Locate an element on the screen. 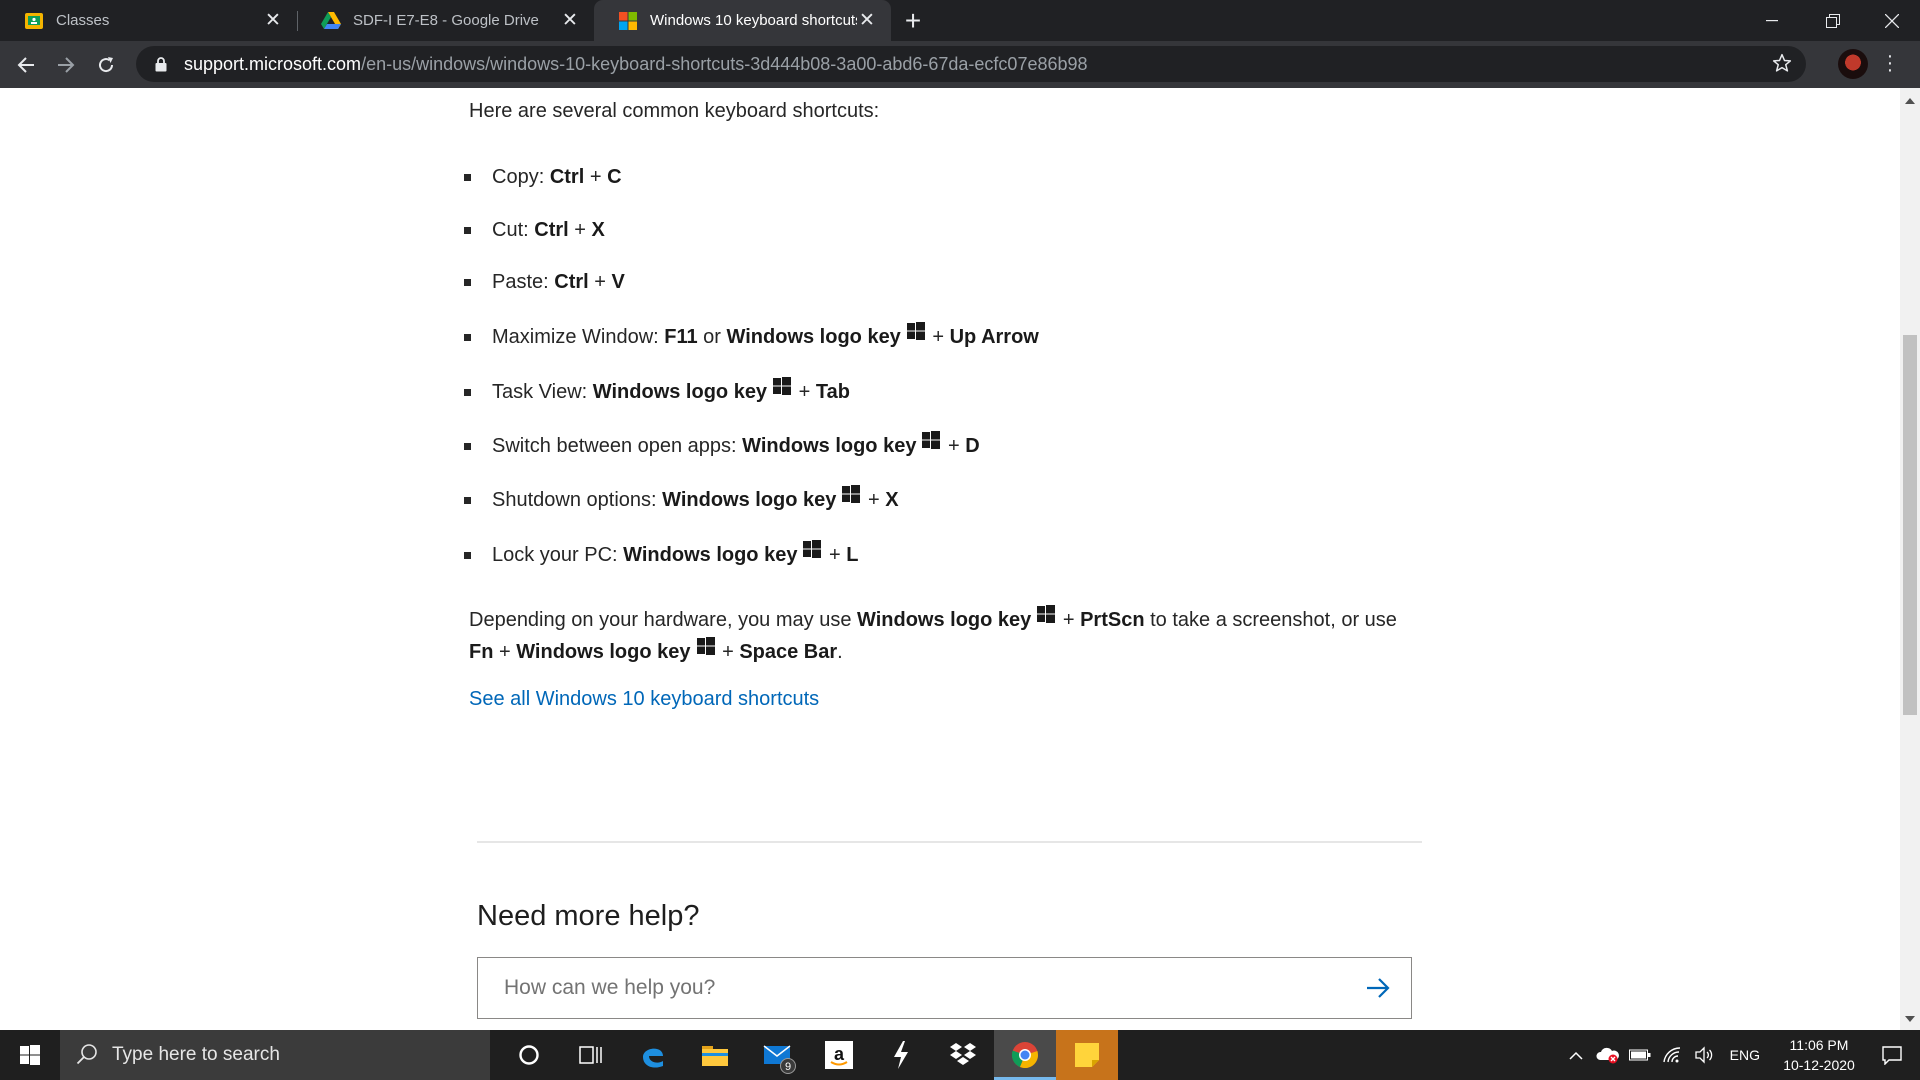 The image size is (1920, 1080). file-explorer-icon is located at coordinates (715, 1055).